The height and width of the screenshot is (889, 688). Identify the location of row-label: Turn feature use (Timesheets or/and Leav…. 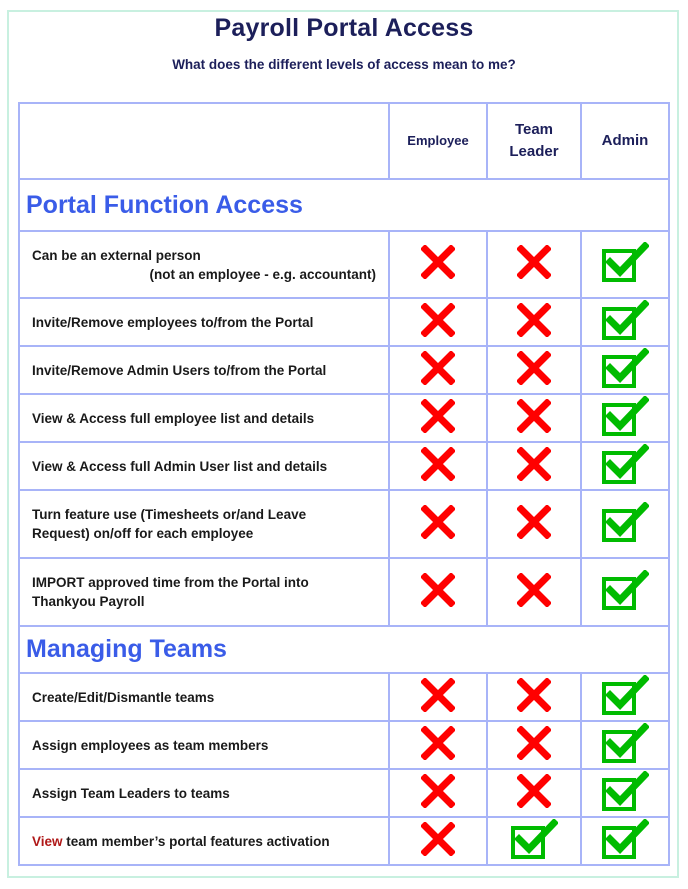
(204, 524).